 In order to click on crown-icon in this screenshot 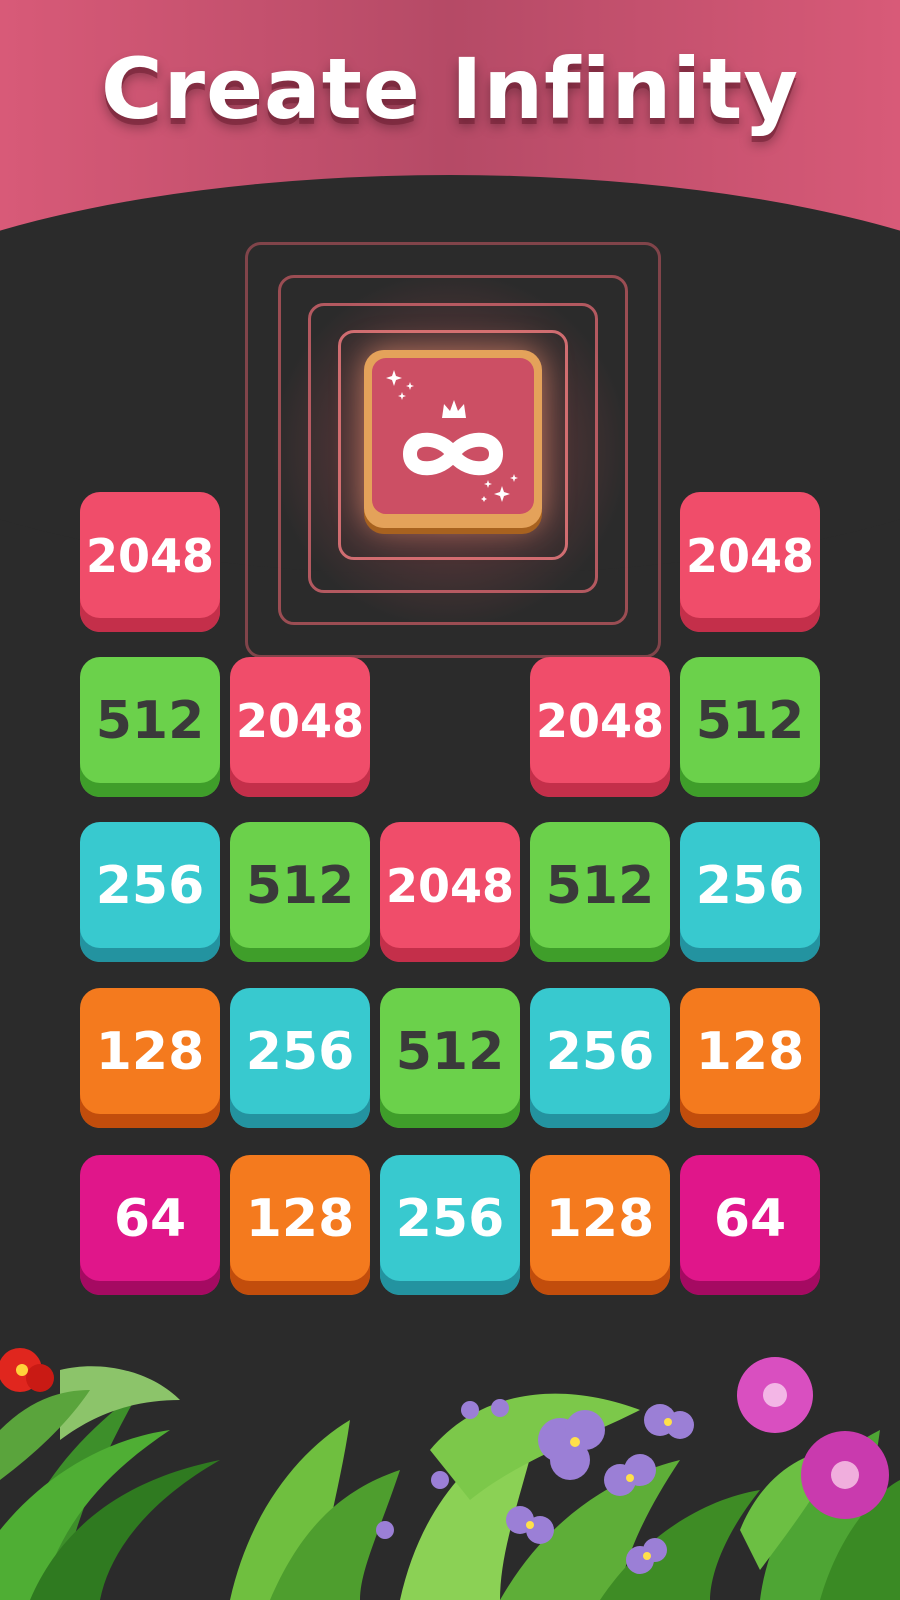, I will do `click(454, 409)`.